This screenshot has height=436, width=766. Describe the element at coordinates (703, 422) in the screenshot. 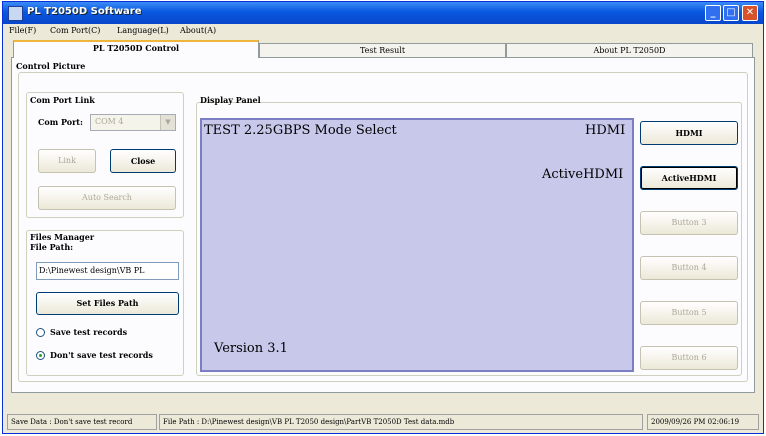

I see `status-datetime: 2009/09/26 PM 02:06:19` at that location.